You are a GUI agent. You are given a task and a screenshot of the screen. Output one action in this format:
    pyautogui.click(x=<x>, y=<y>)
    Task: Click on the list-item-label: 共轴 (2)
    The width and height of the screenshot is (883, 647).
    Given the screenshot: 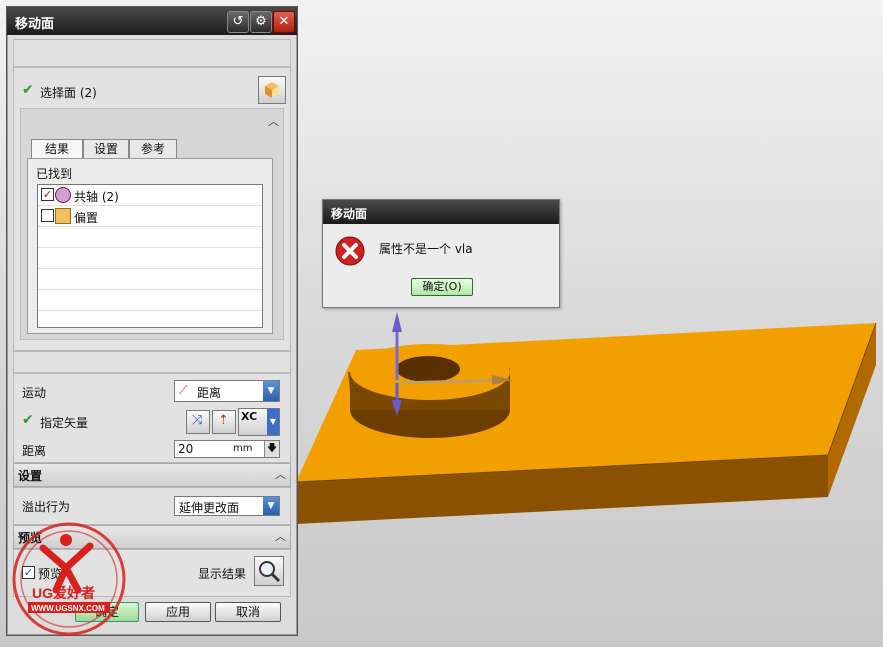 What is the action you would take?
    pyautogui.click(x=96, y=197)
    